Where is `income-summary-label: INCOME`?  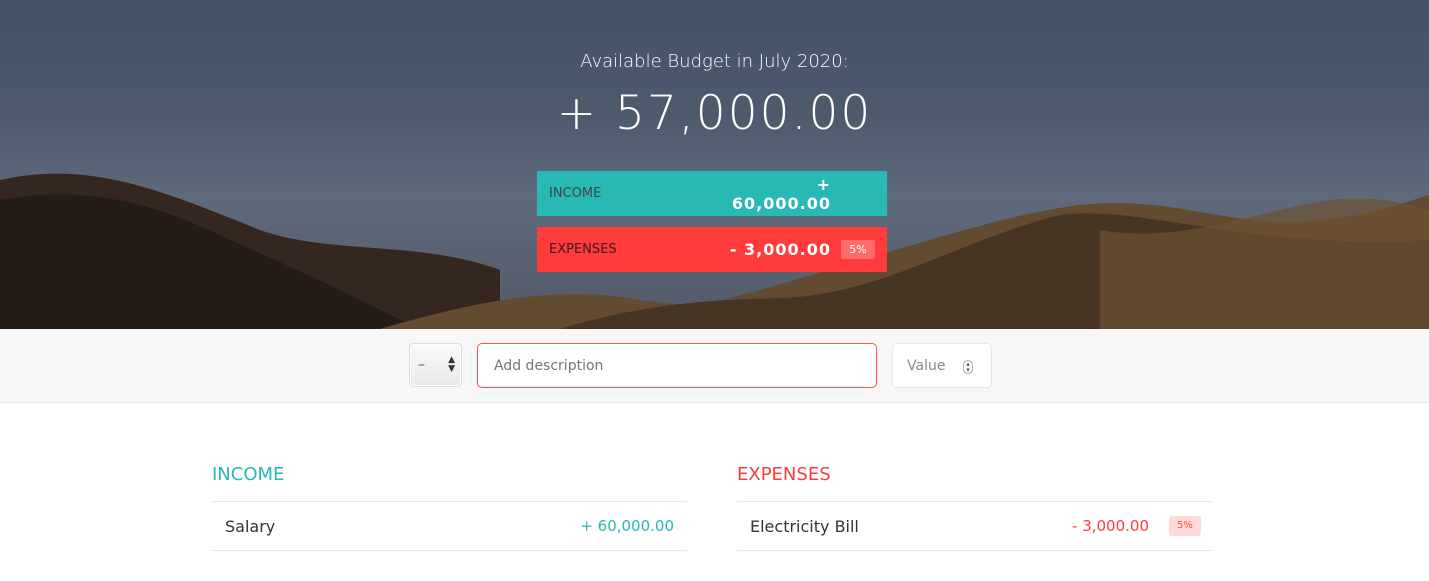 income-summary-label: INCOME is located at coordinates (575, 193).